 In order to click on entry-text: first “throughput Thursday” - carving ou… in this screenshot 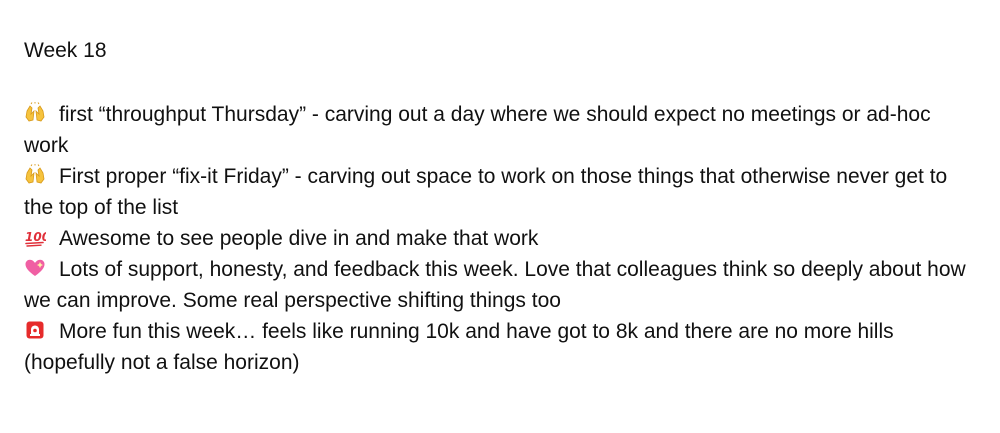, I will do `click(477, 130)`.